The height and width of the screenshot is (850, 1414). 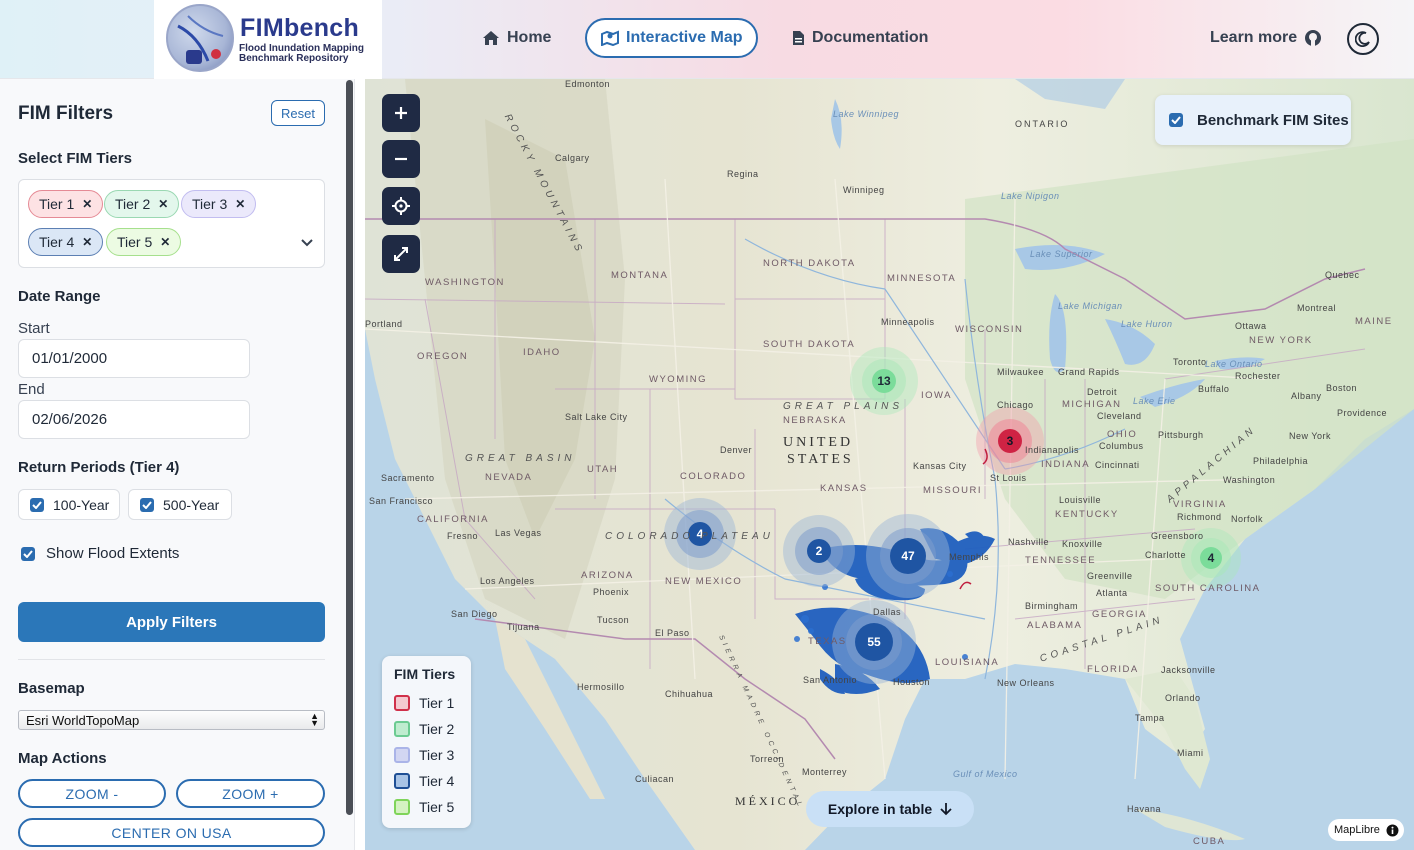 I want to click on show-flood-extents-checkbox: Show Flood Extents, so click(x=100, y=553).